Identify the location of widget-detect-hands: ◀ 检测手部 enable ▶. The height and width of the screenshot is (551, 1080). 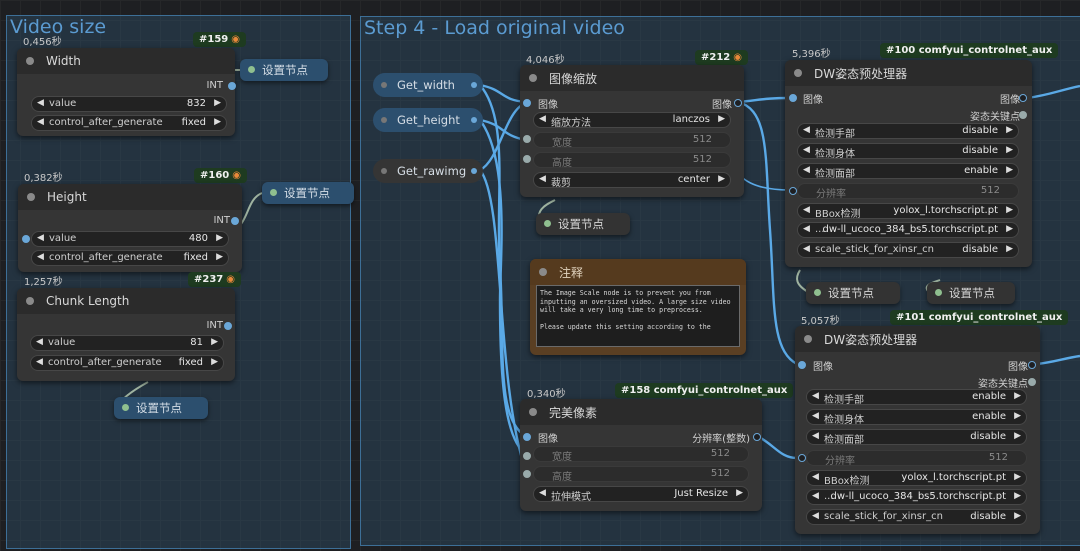
(916, 397).